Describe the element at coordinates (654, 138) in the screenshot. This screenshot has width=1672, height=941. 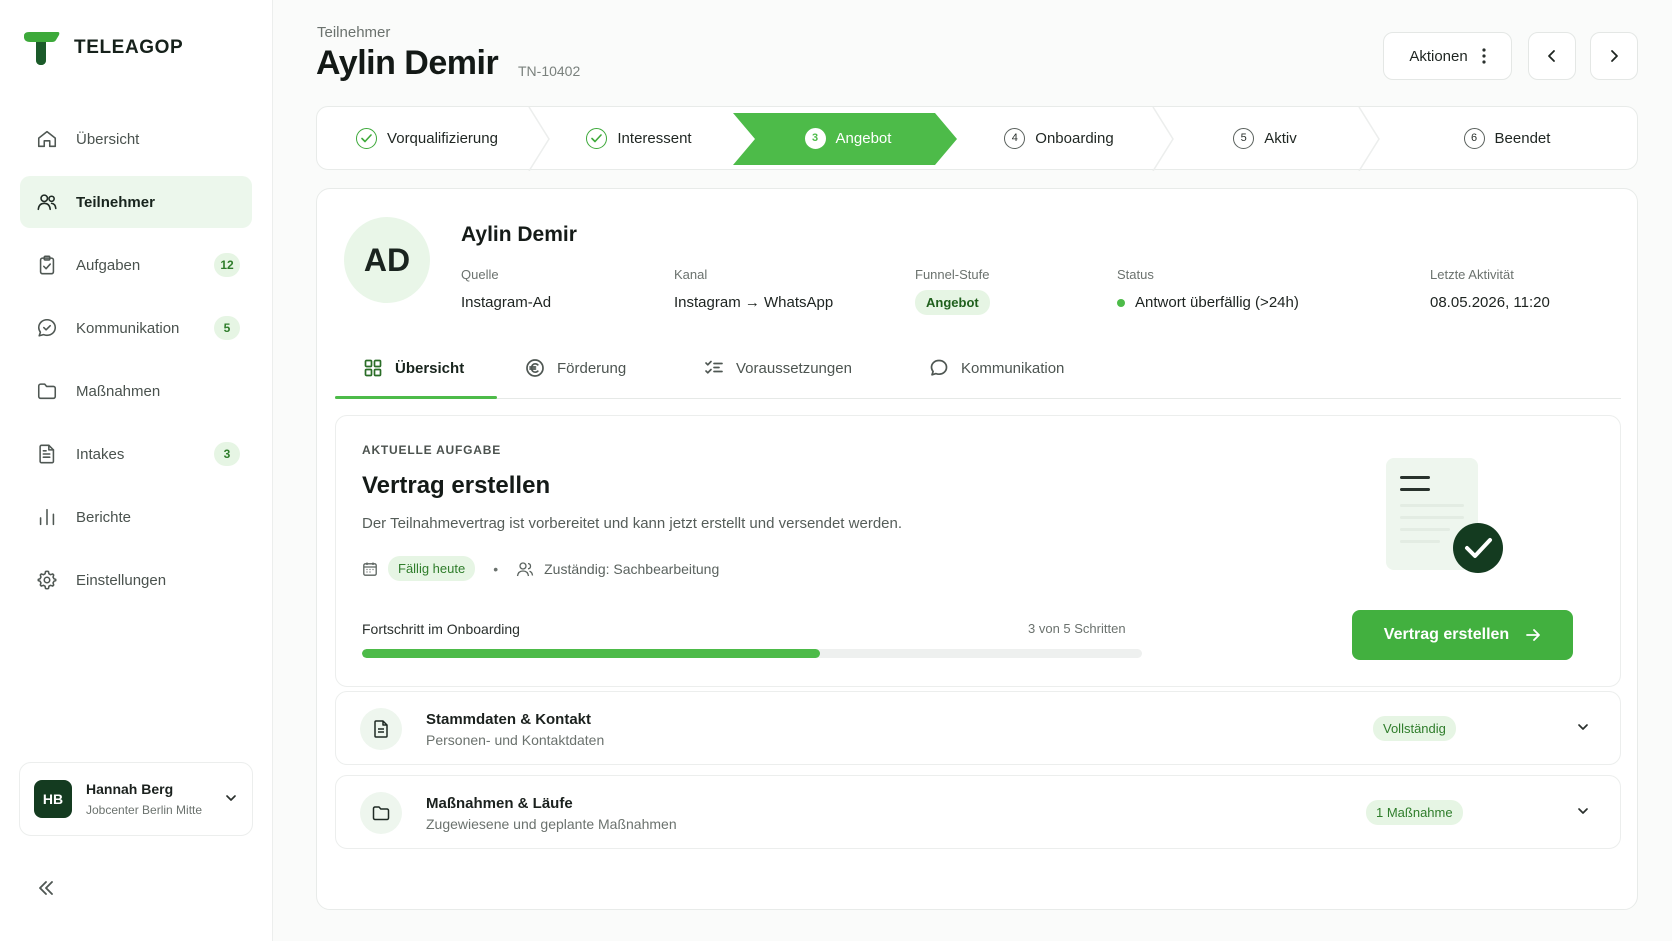
I see `step-label: Interessent` at that location.